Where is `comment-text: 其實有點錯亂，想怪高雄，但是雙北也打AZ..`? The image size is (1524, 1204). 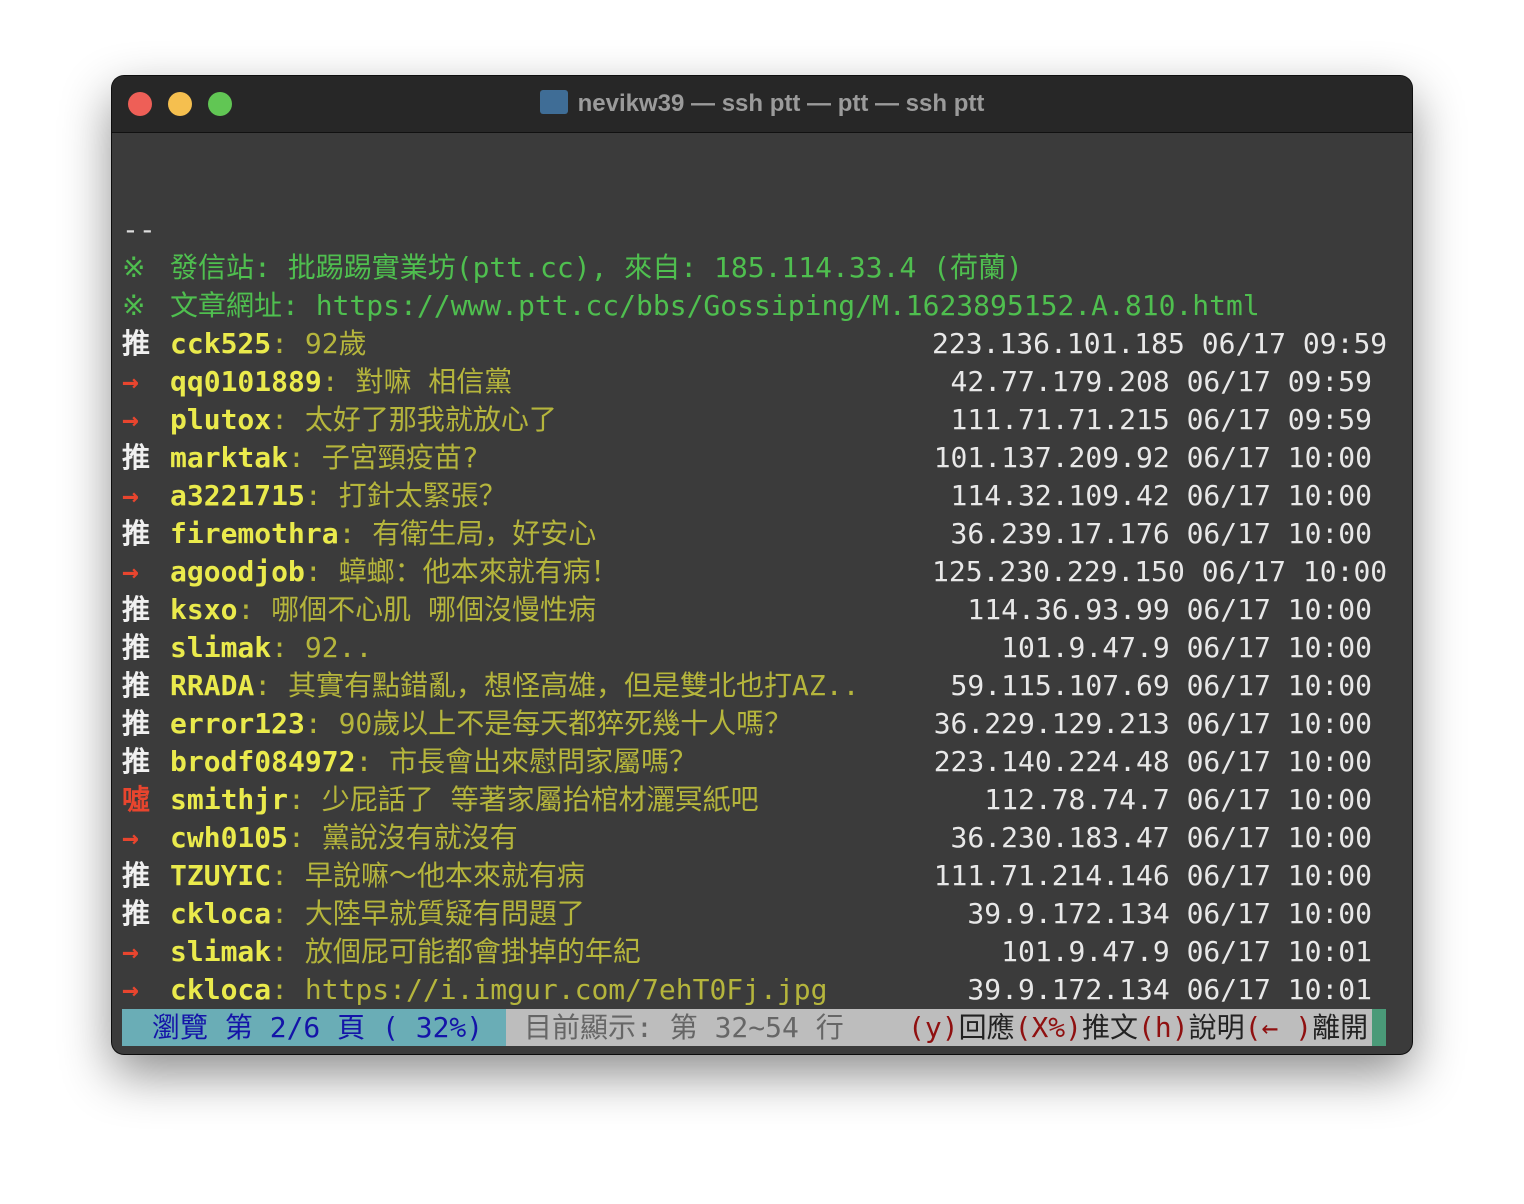
comment-text: 其實有點錯亂，想怪高雄，但是雙北也打AZ.. is located at coordinates (574, 685).